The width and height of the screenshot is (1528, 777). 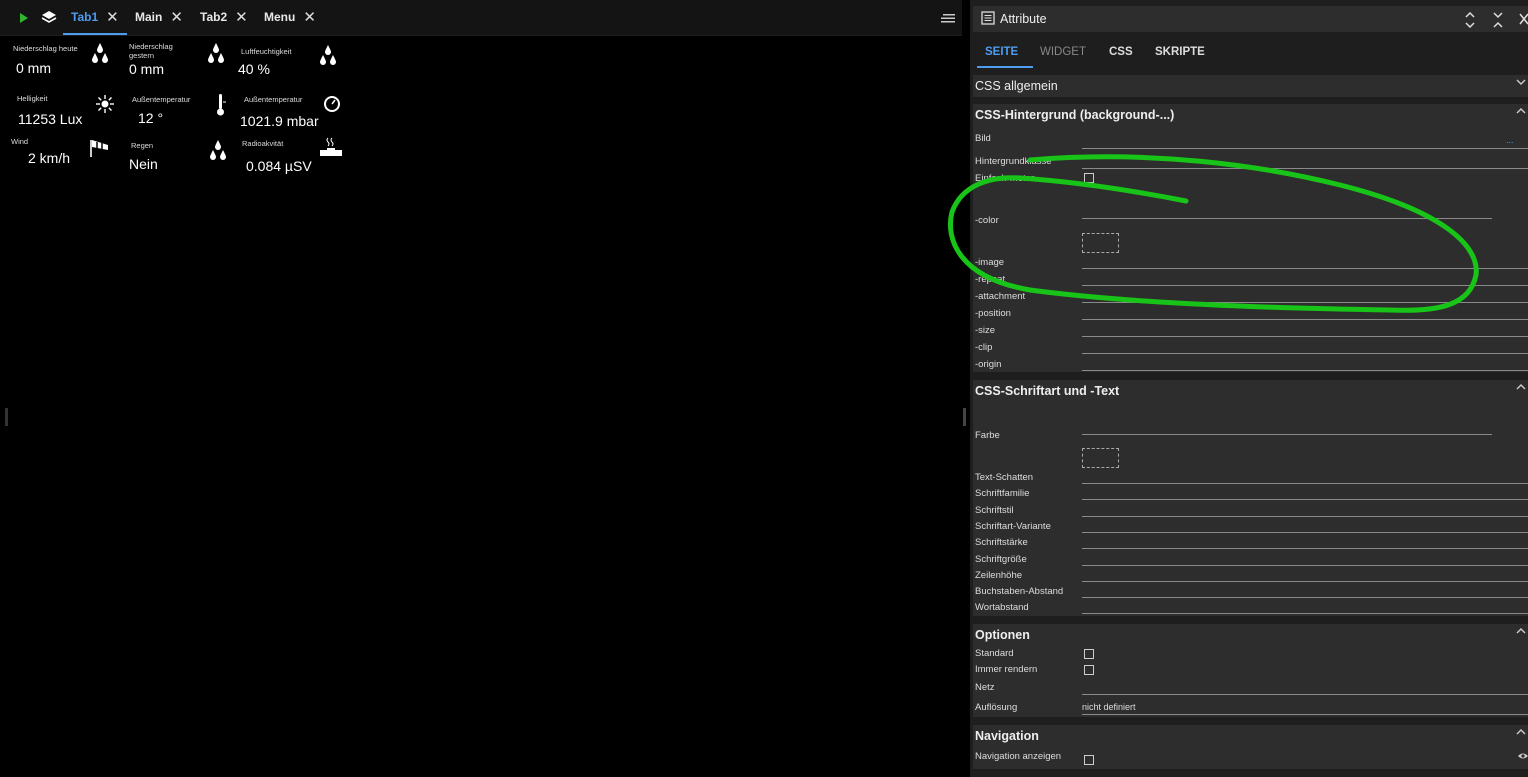 I want to click on section-navigation-body: Navigation anzeigen, so click(x=1250, y=758).